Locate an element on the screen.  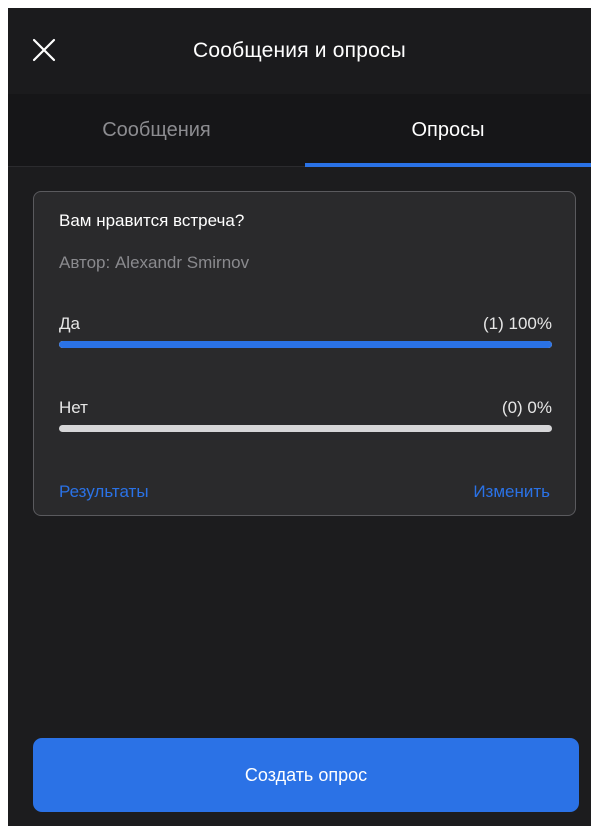
poll-author: Автор: Alexandr Smirnov is located at coordinates (154, 262).